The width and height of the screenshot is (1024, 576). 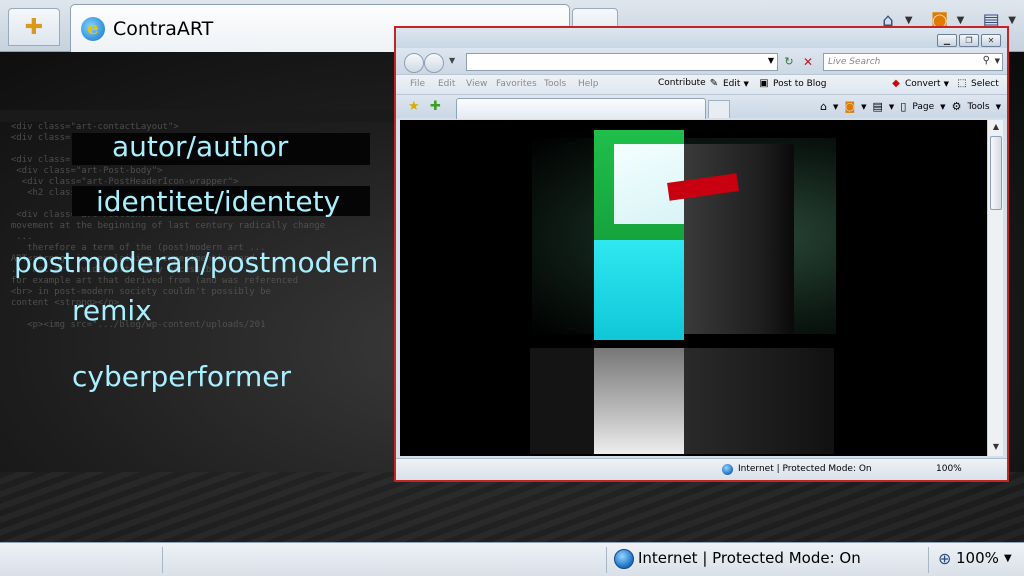 I want to click on inner-new-tab-button, so click(x=719, y=109).